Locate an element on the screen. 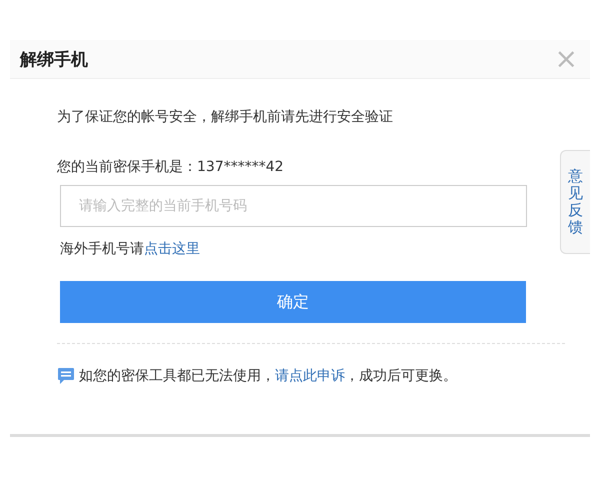  phone-input-field: 请输入完整的当前手机号码 is located at coordinates (293, 206).